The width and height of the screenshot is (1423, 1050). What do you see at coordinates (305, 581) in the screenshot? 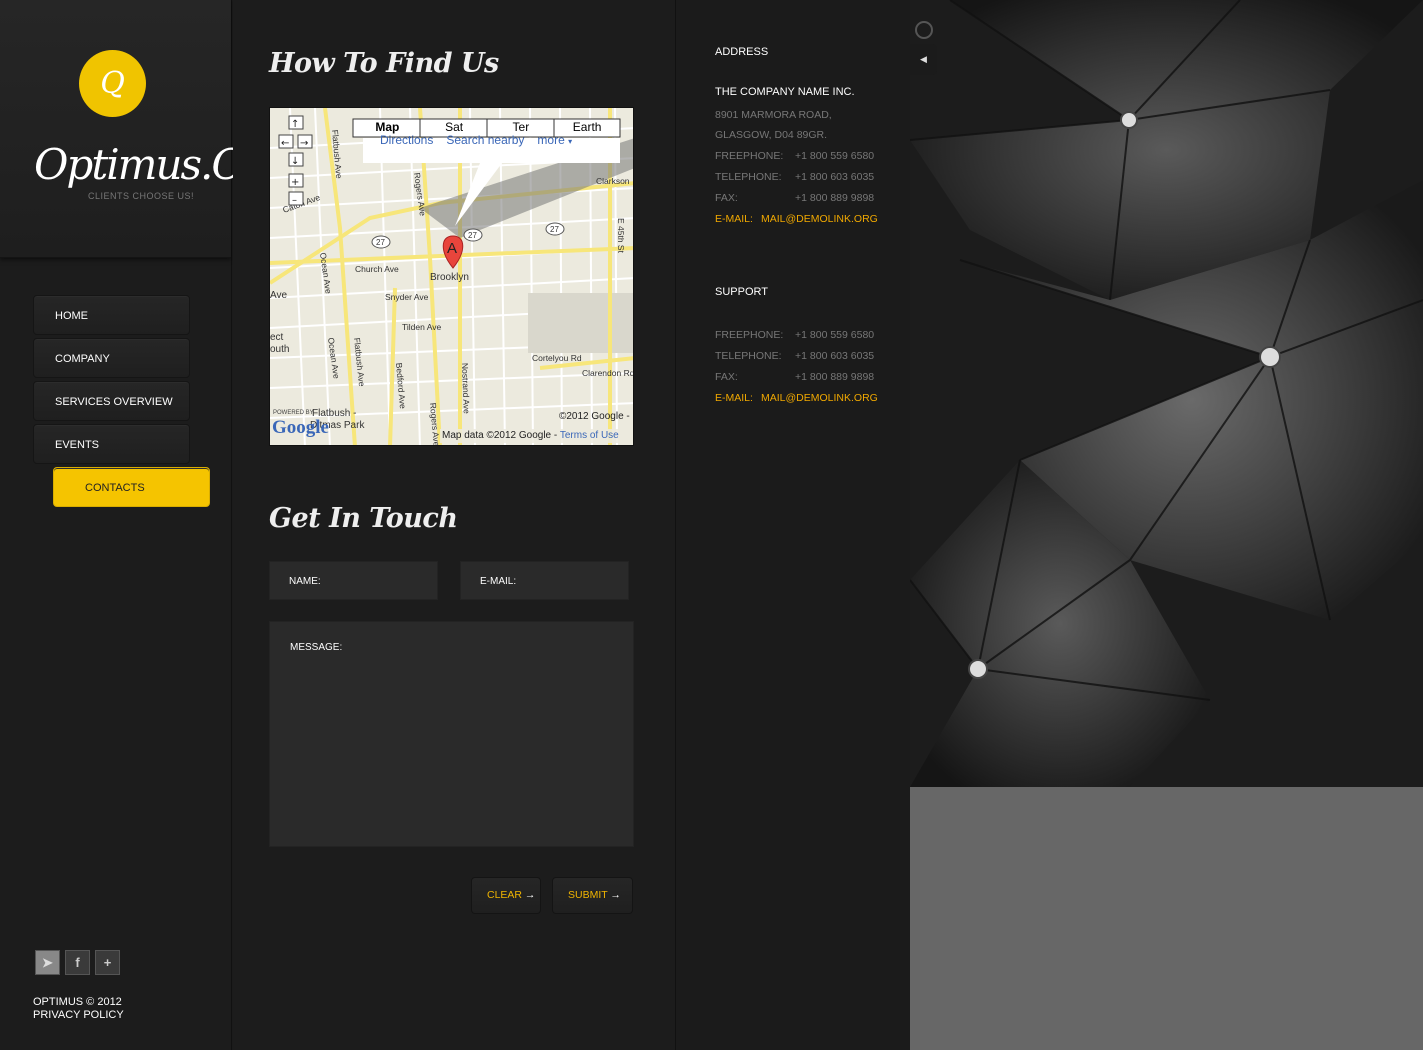
I see `name-label: NAME:` at bounding box center [305, 581].